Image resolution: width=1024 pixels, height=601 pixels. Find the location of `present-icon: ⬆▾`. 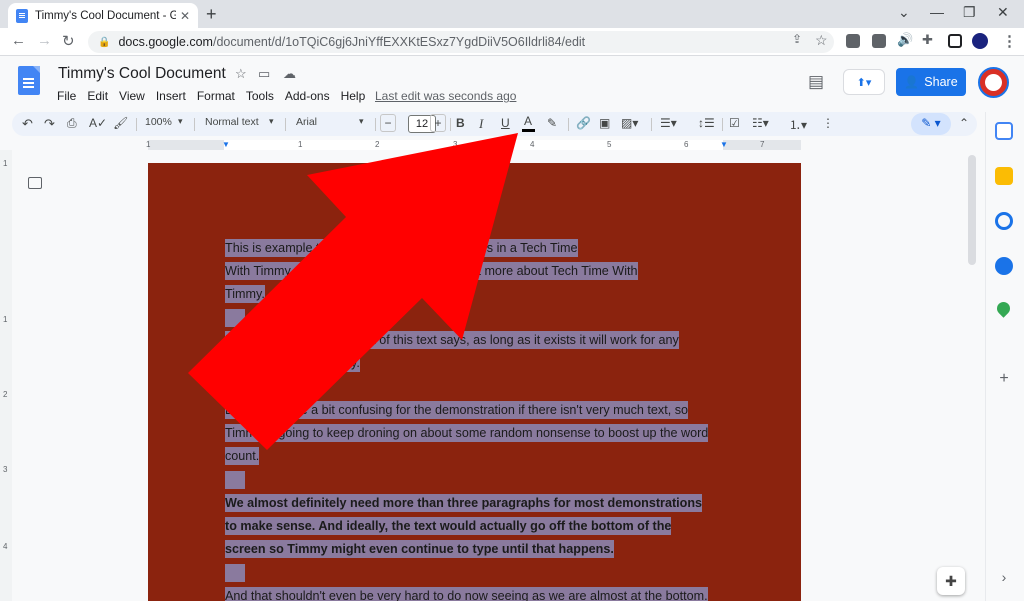

present-icon: ⬆▾ is located at coordinates (864, 82).